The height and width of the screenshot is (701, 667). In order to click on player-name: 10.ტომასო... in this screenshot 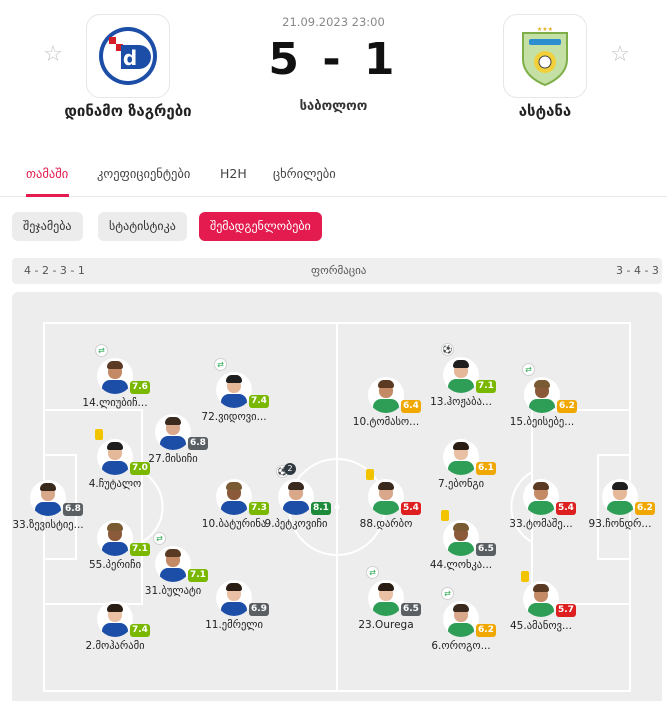, I will do `click(386, 422)`.